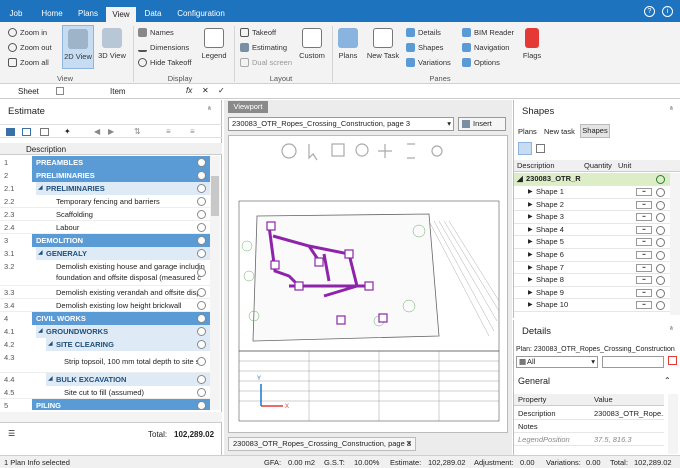 The width and height of the screenshot is (680, 468). What do you see at coordinates (205, 90) in the screenshot?
I see `cancel-icon: ✕` at bounding box center [205, 90].